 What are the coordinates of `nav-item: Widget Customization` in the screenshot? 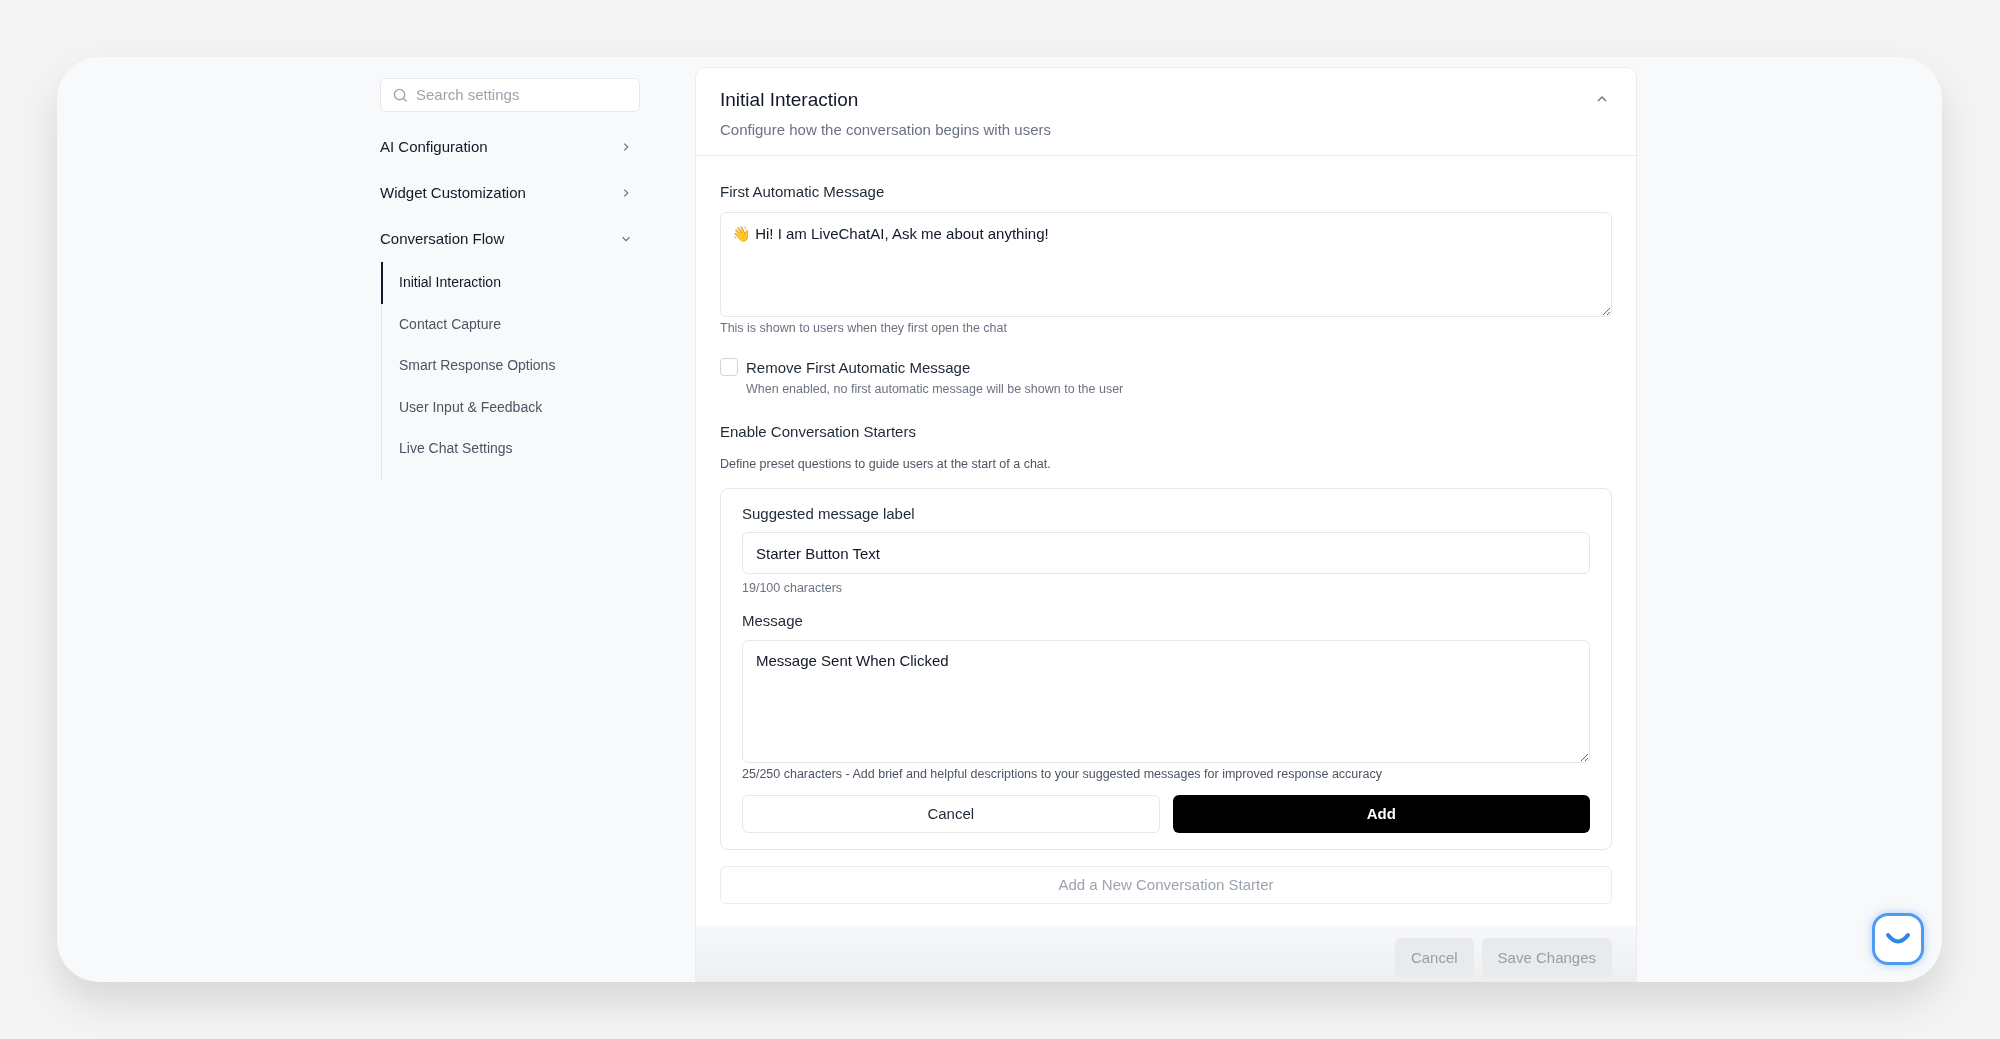 It's located at (510, 193).